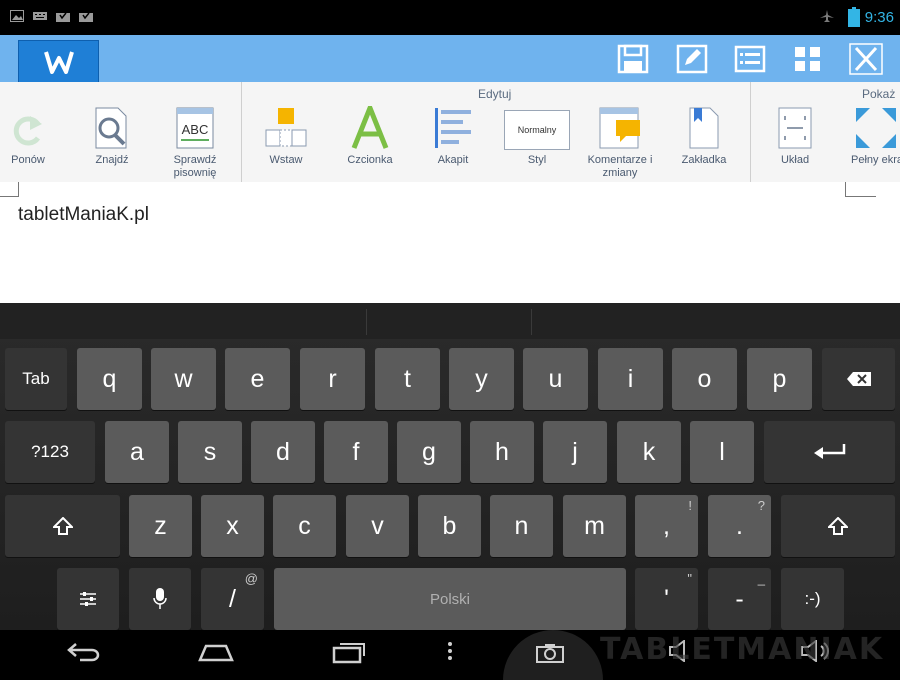 This screenshot has width=900, height=680. What do you see at coordinates (109, 379) in the screenshot?
I see `key-q: q` at bounding box center [109, 379].